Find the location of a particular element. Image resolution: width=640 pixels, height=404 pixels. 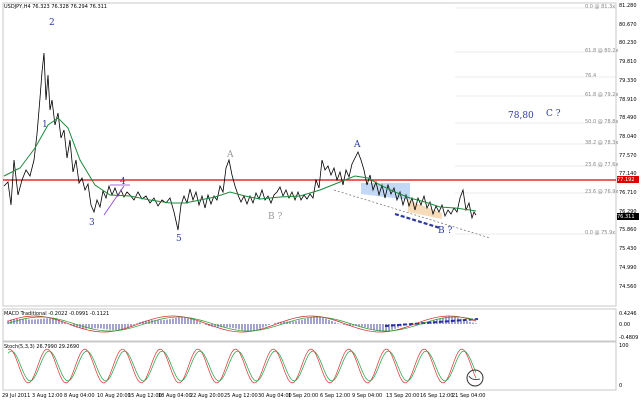

price-tick: 76.710 is located at coordinates (628, 193).